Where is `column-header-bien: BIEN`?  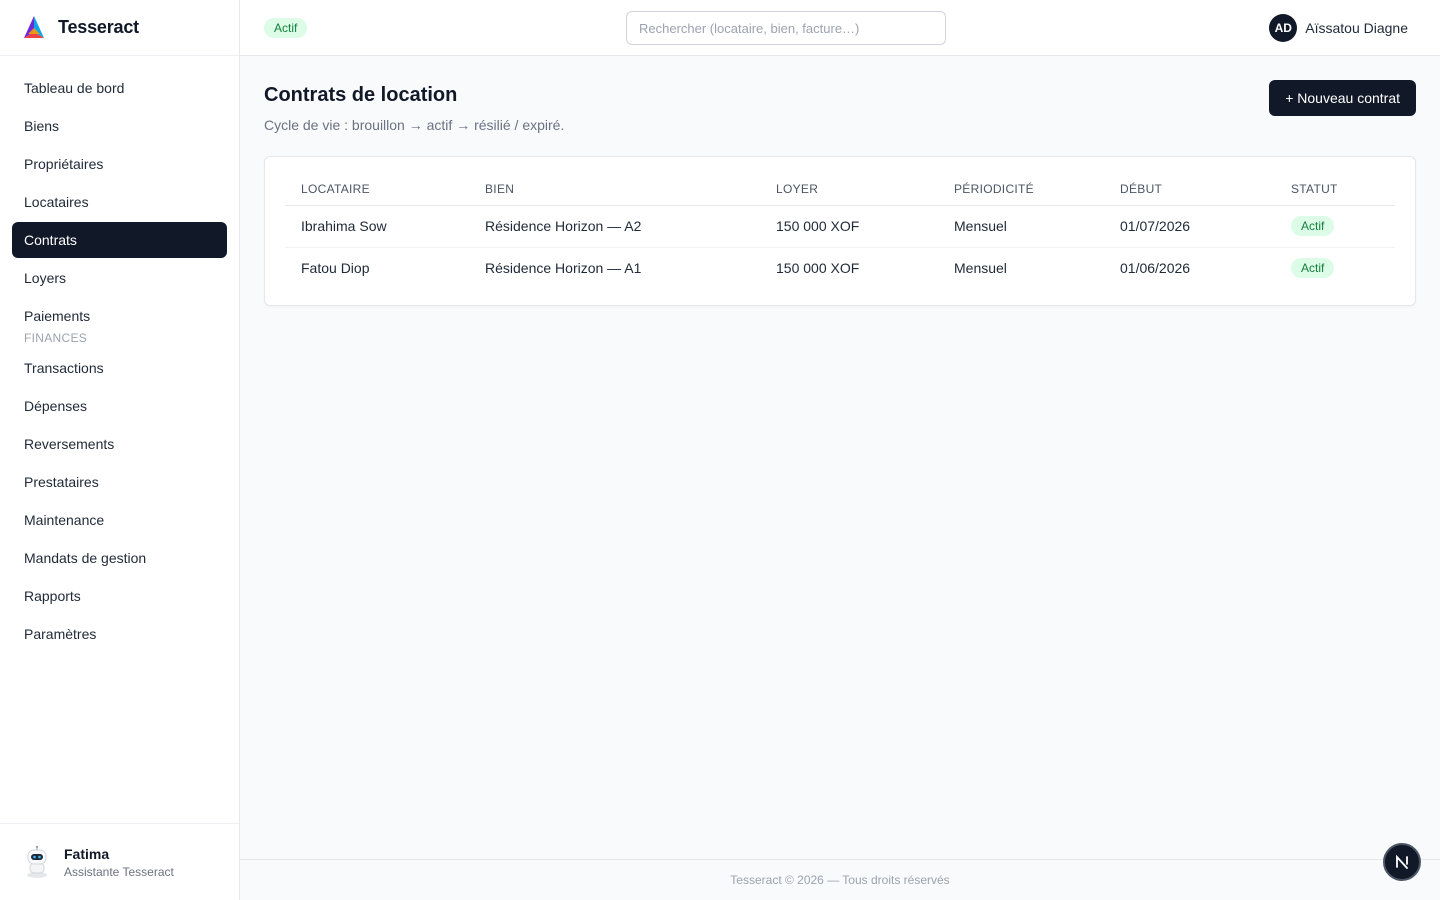
column-header-bien: BIEN is located at coordinates (614, 189).